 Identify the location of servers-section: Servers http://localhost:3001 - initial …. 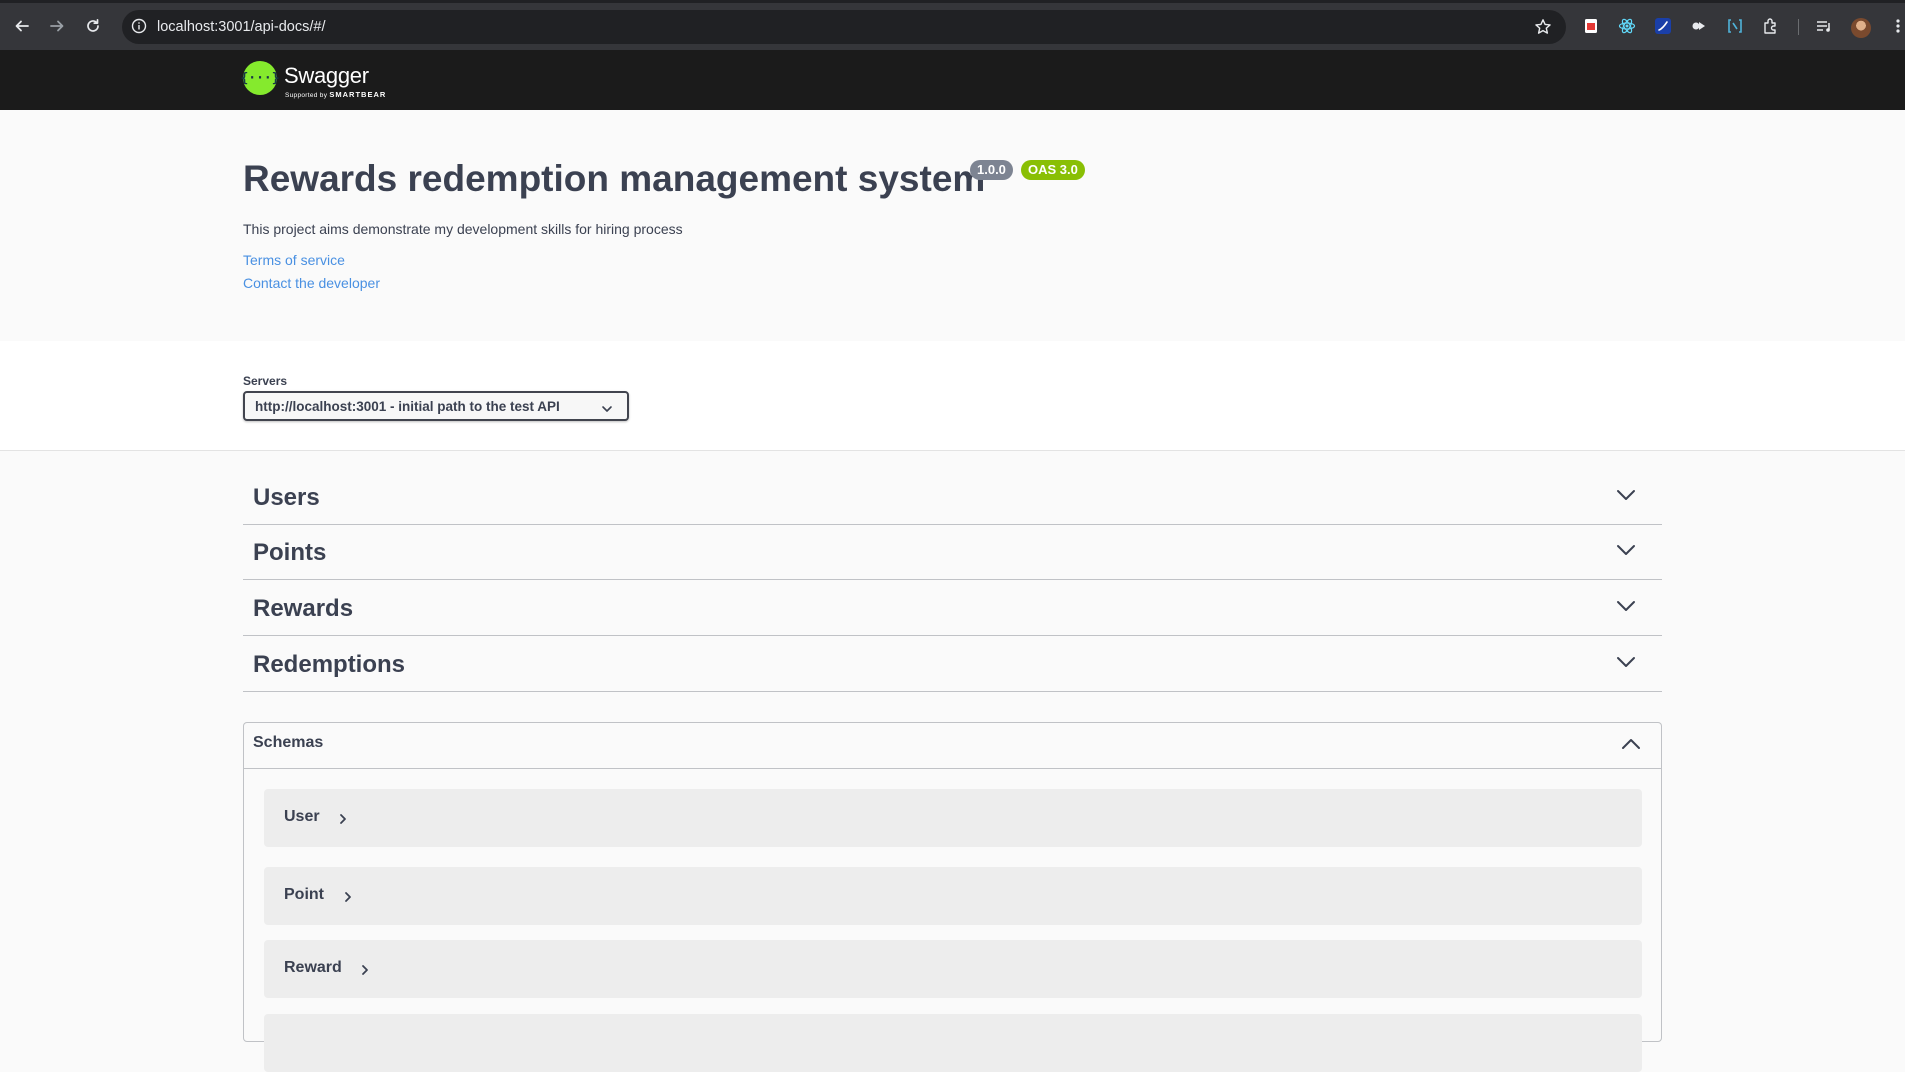
(952, 396).